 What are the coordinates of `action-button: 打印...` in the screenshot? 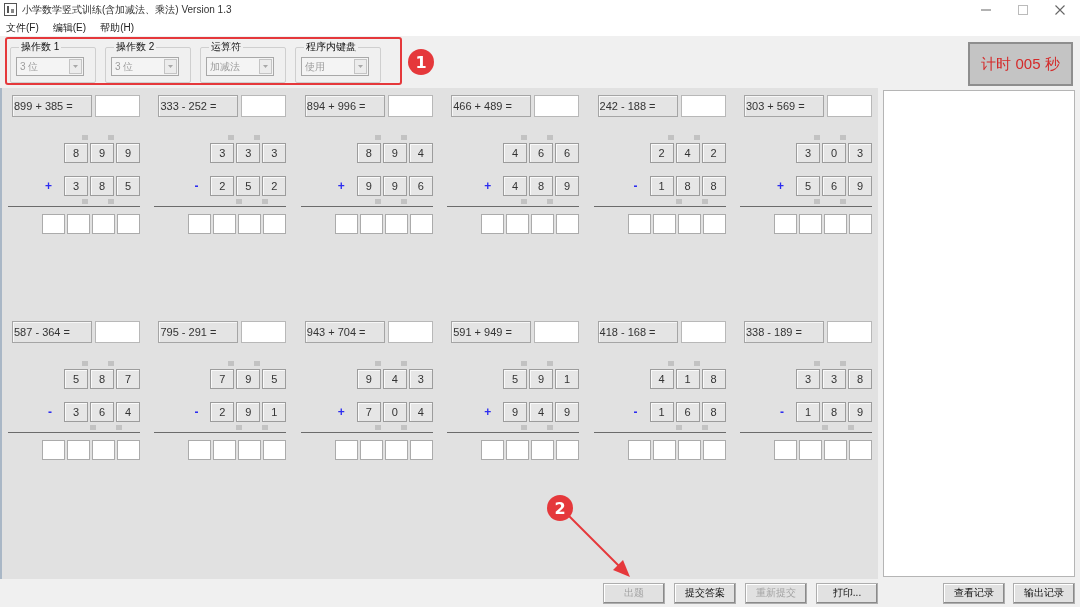 It's located at (847, 593).